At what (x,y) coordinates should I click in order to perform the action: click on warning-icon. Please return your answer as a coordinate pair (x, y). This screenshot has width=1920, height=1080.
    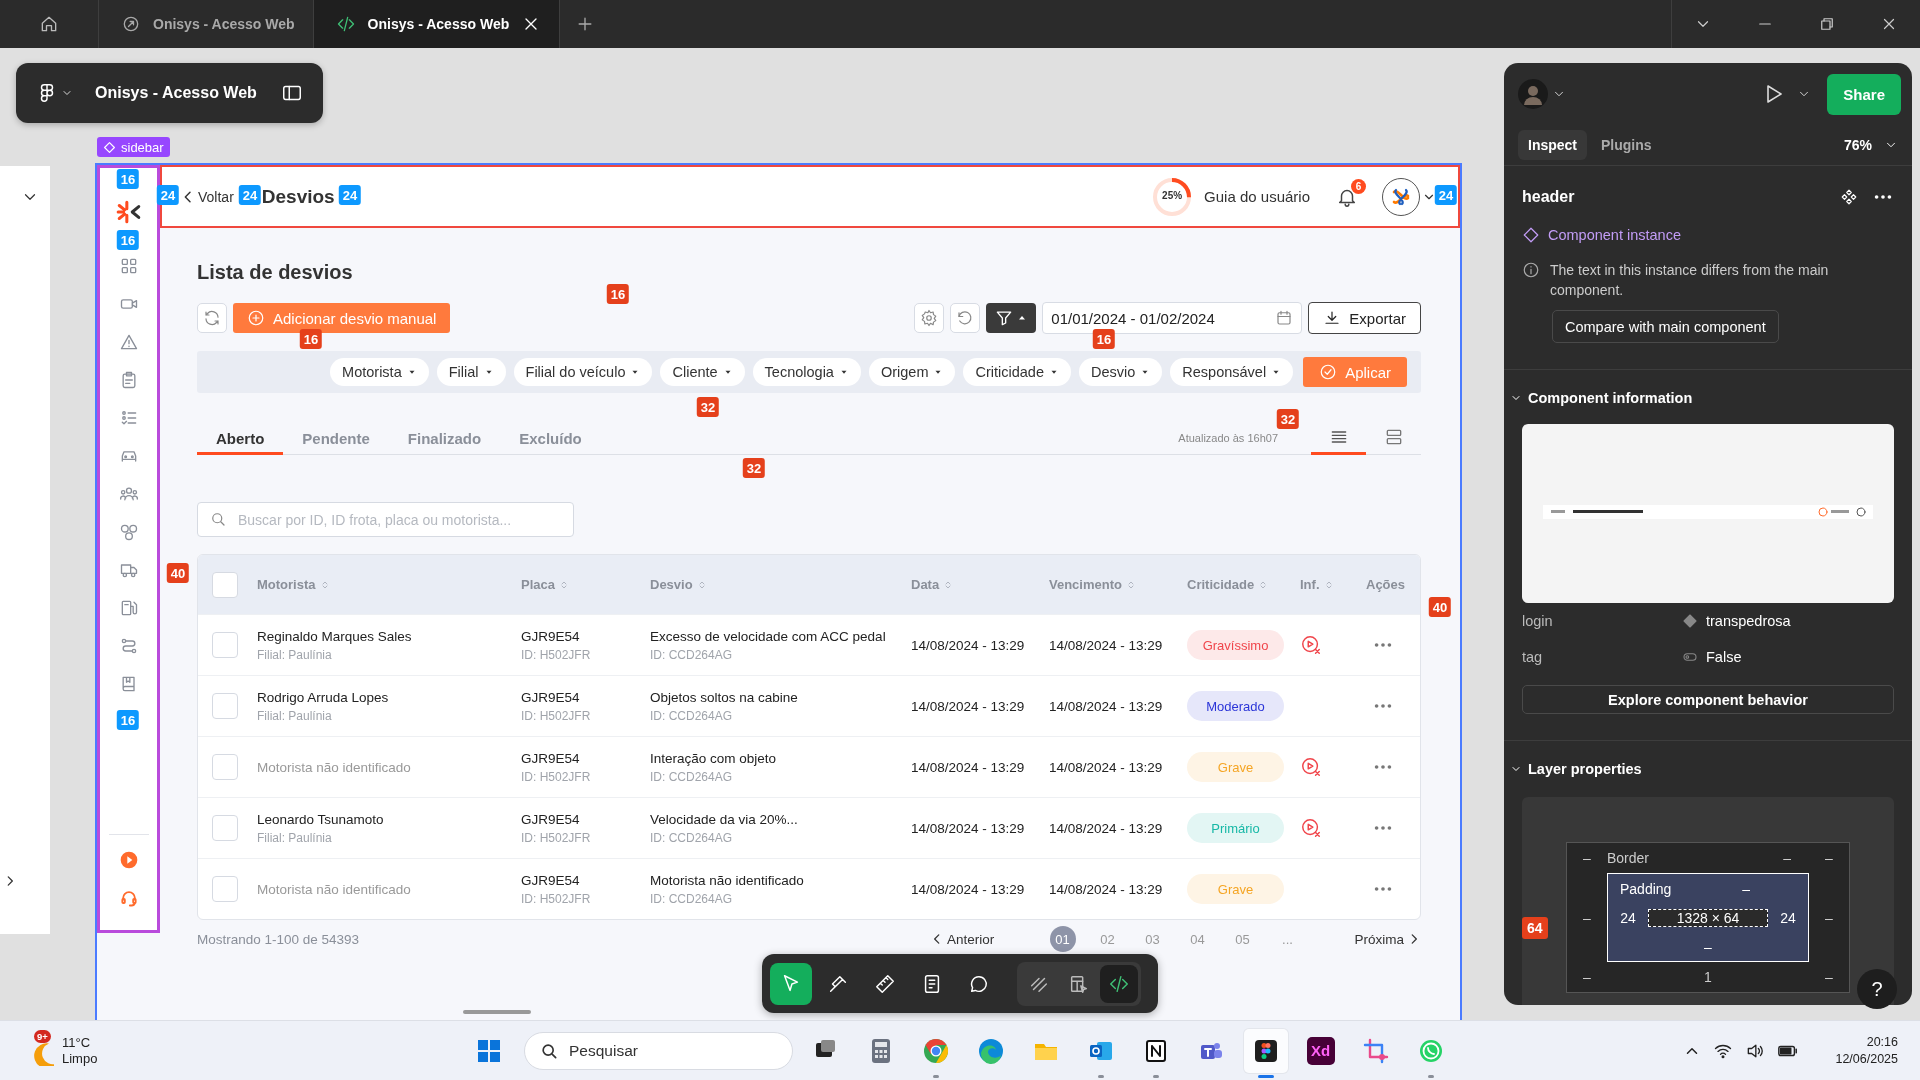
    Looking at the image, I should click on (128, 342).